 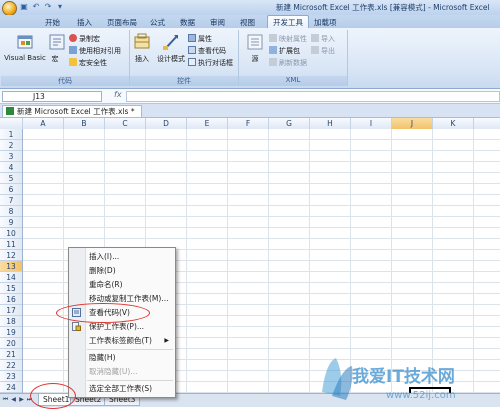 I want to click on row-header-14: 14, so click(x=11, y=277).